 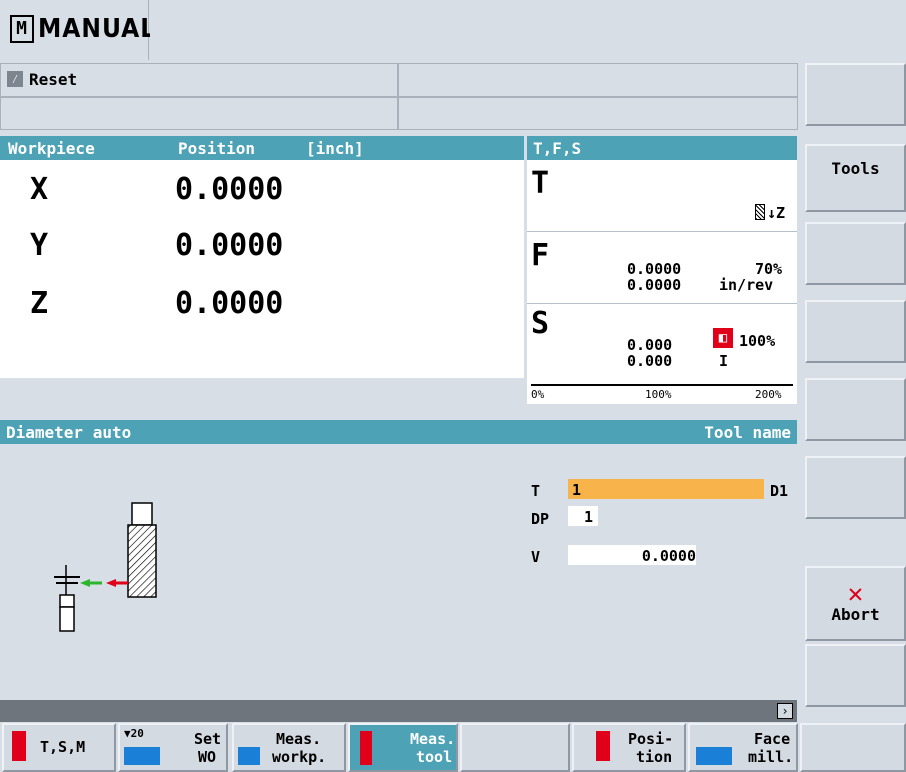 What do you see at coordinates (658, 394) in the screenshot?
I see `scale-mid: 100%` at bounding box center [658, 394].